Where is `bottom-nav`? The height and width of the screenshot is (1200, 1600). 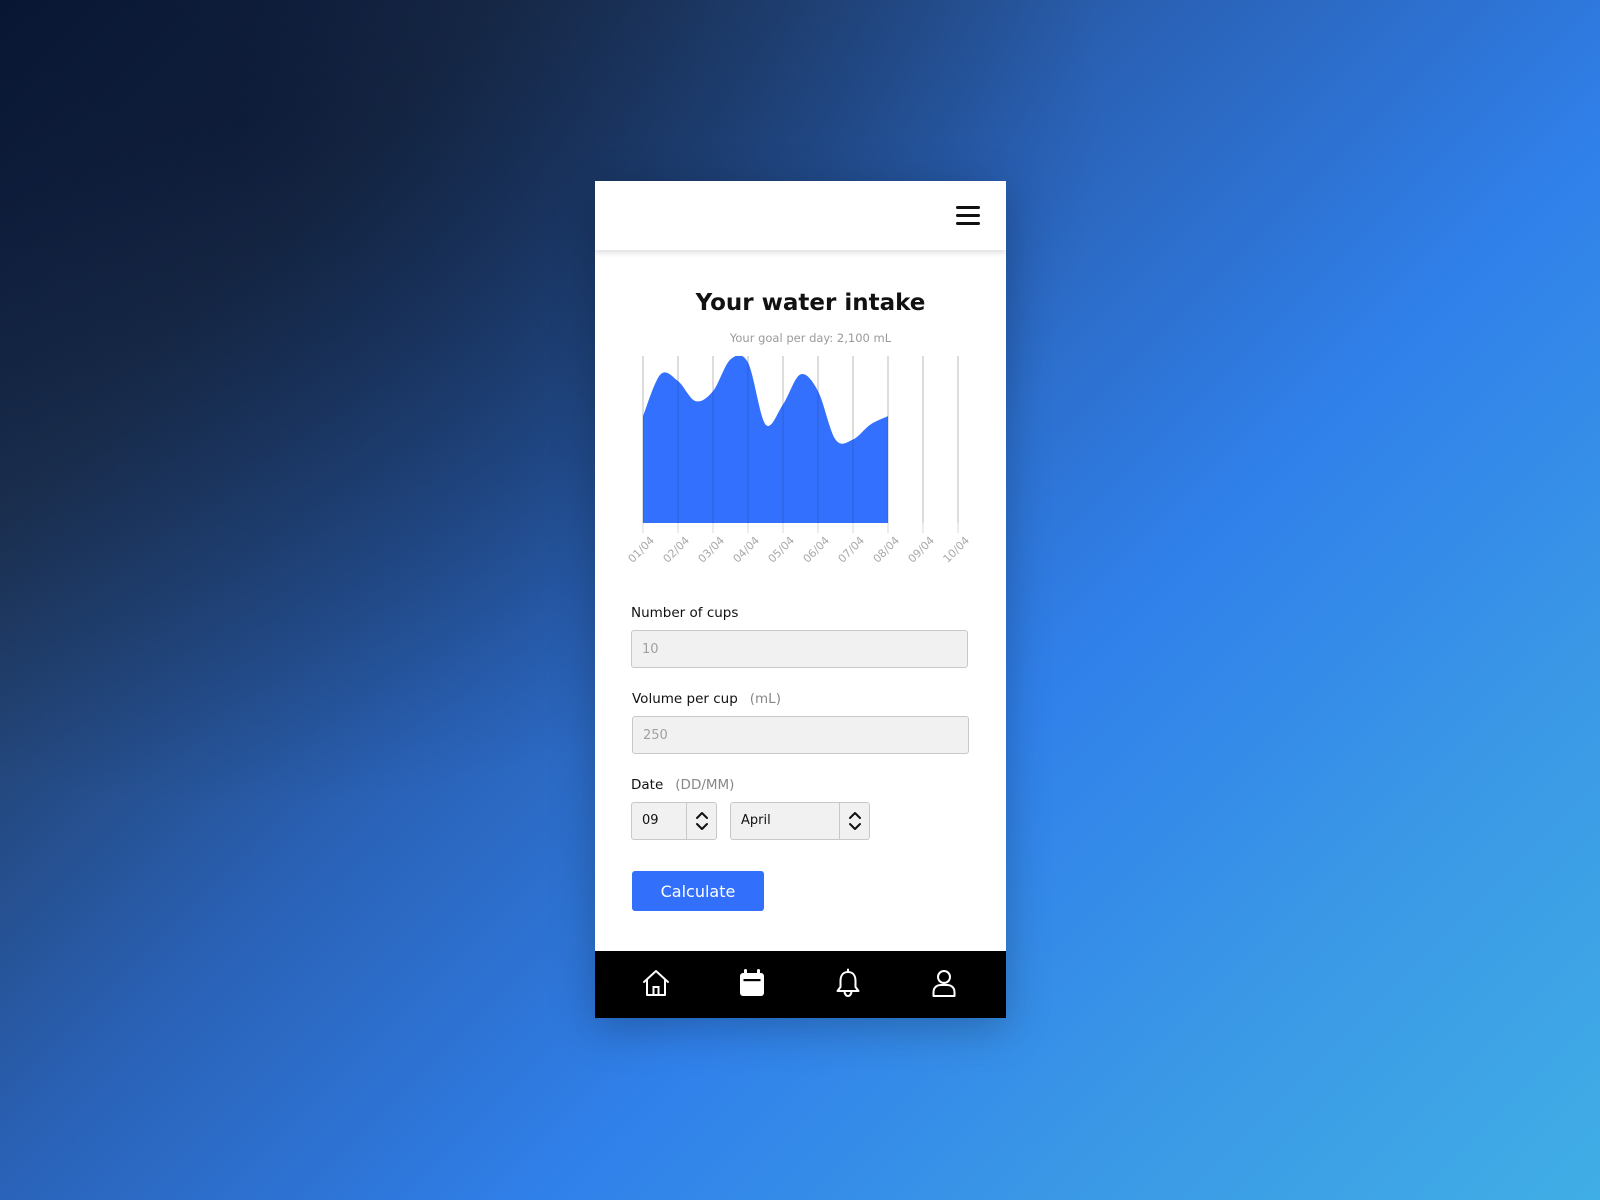
bottom-nav is located at coordinates (800, 984).